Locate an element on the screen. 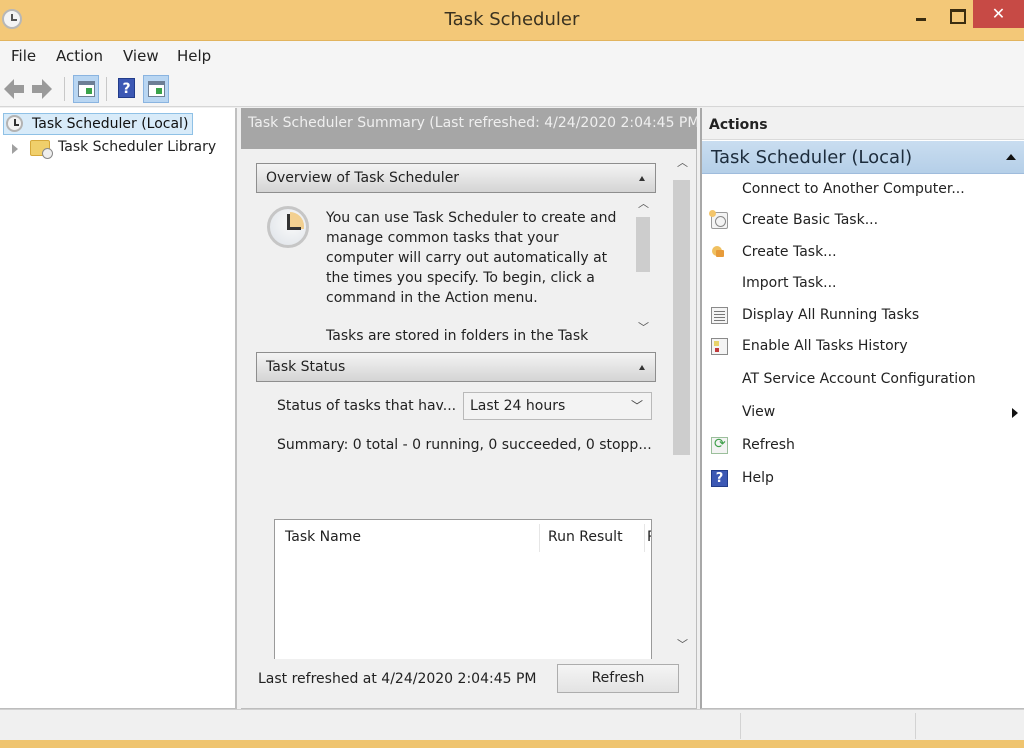  action-at-service-account-configuration: AT Service Account Configuration is located at coordinates (863, 380).